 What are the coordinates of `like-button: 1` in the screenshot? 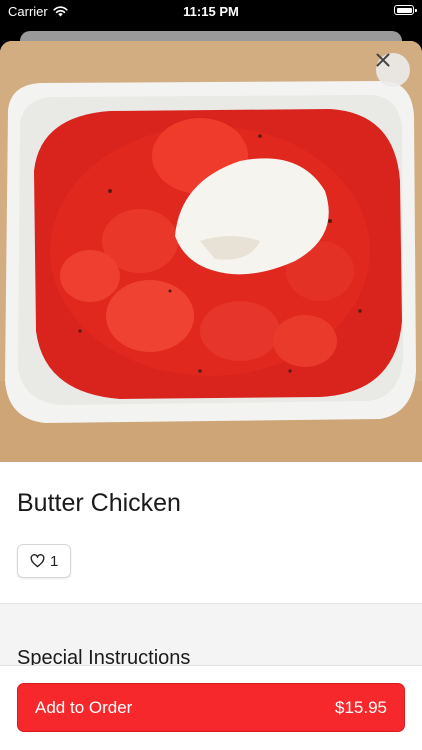 It's located at (44, 561).